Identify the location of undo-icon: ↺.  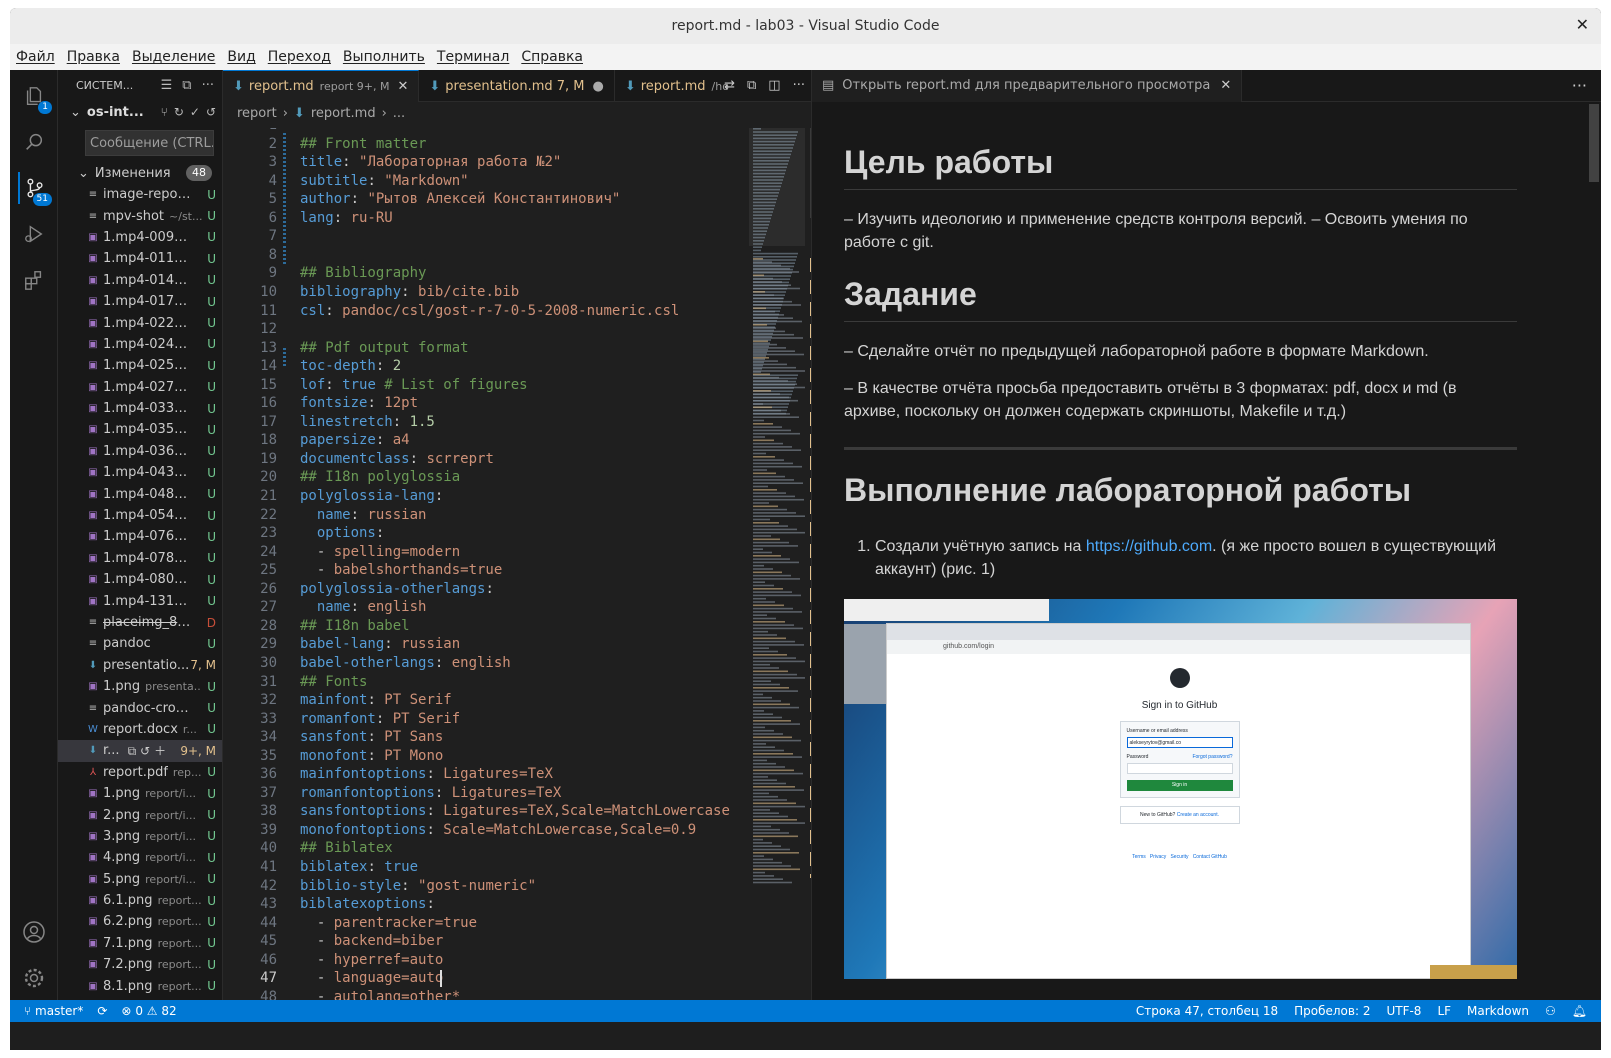
(211, 112).